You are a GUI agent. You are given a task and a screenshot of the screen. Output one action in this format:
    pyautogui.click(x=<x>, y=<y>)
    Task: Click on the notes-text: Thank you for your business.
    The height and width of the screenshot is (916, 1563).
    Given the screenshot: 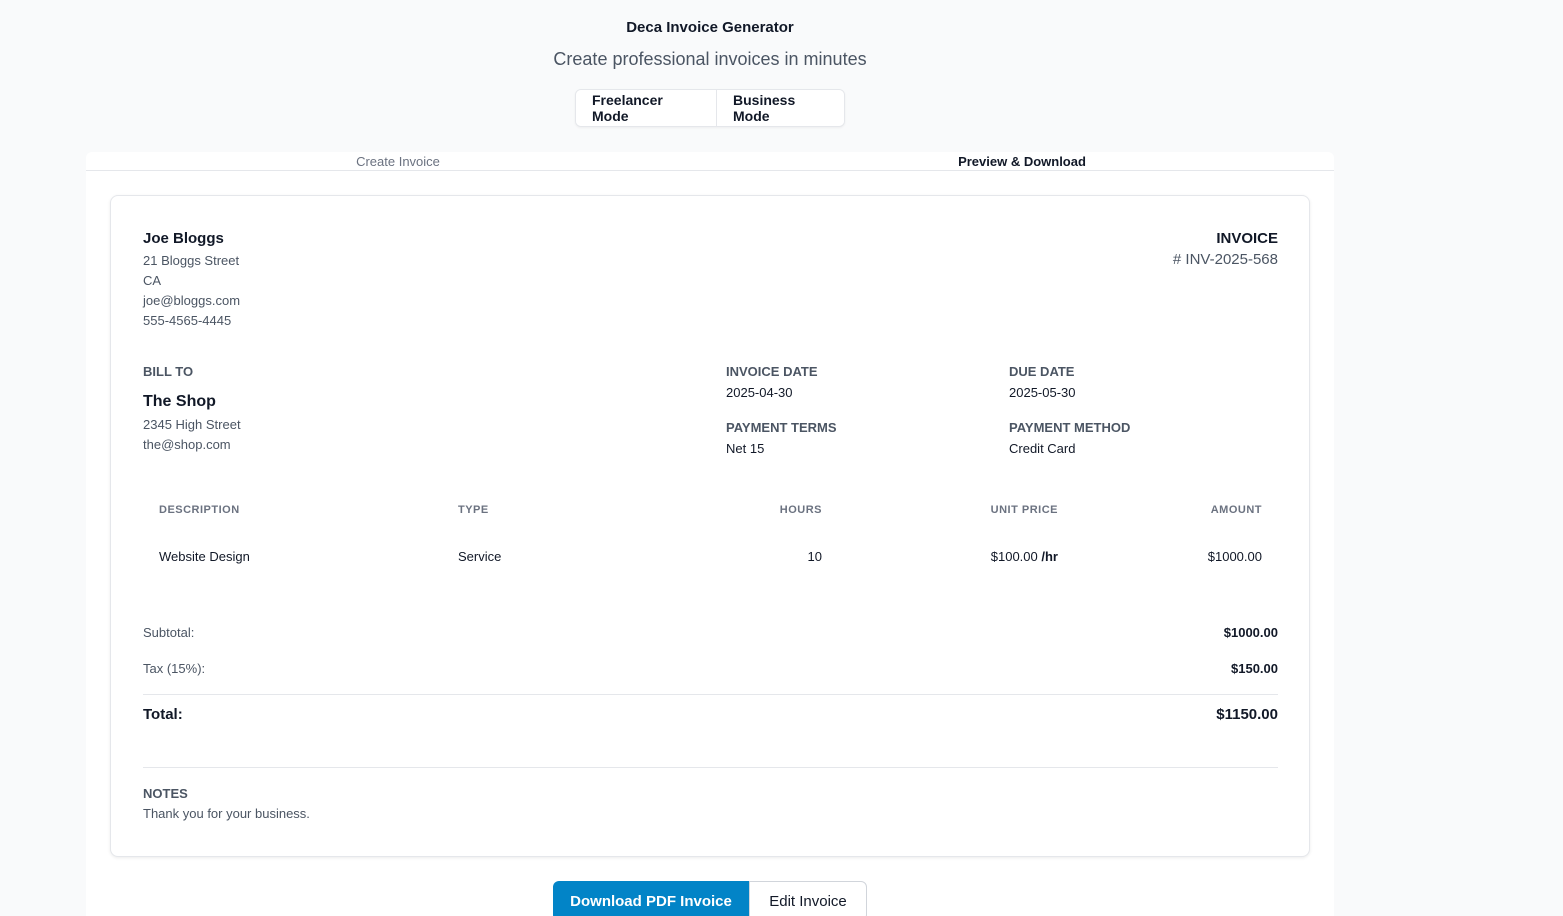 What is the action you would take?
    pyautogui.click(x=226, y=813)
    